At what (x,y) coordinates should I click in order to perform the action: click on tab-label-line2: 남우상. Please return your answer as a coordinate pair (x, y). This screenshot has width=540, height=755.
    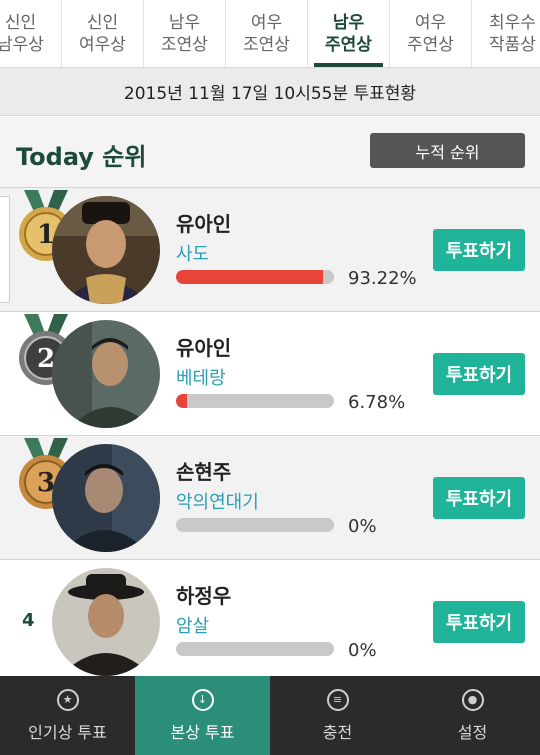
    Looking at the image, I should click on (22, 44).